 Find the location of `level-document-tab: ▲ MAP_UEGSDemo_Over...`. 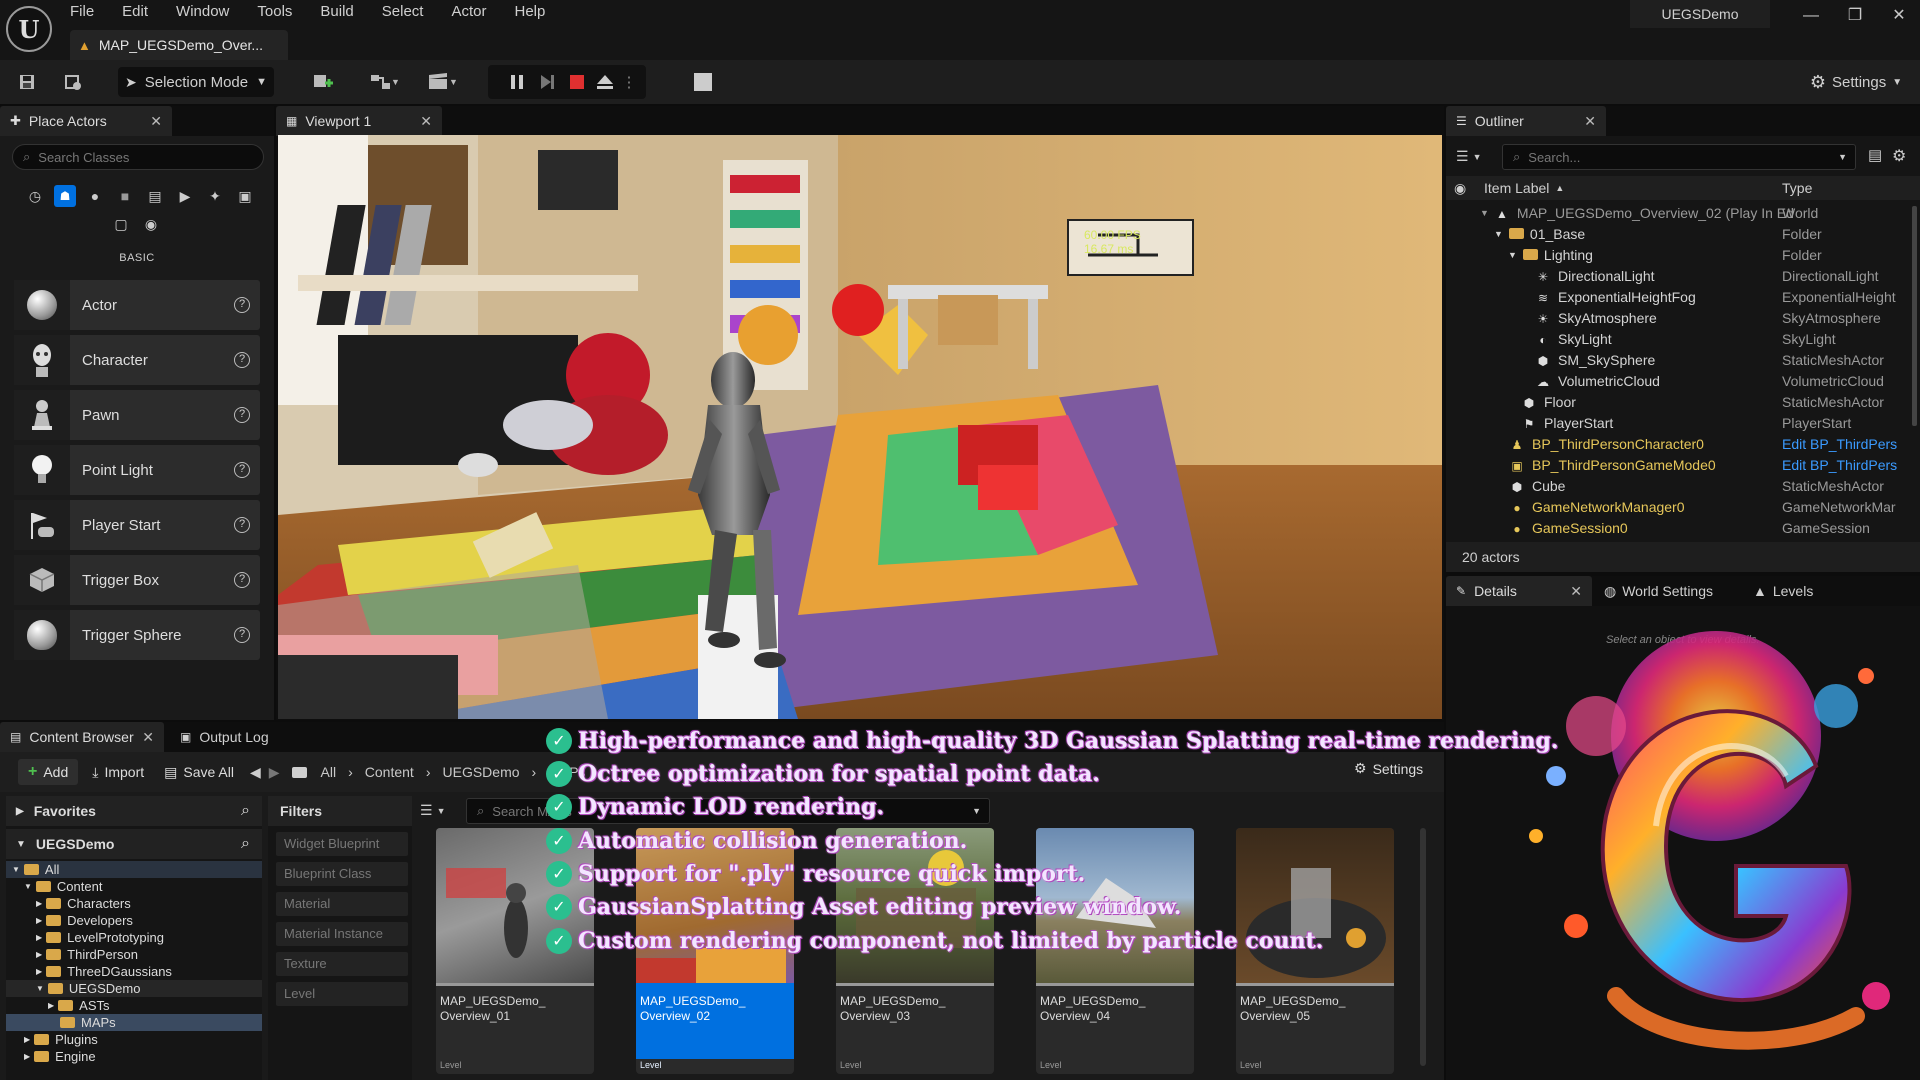

level-document-tab: ▲ MAP_UEGSDemo_Over... is located at coordinates (179, 45).